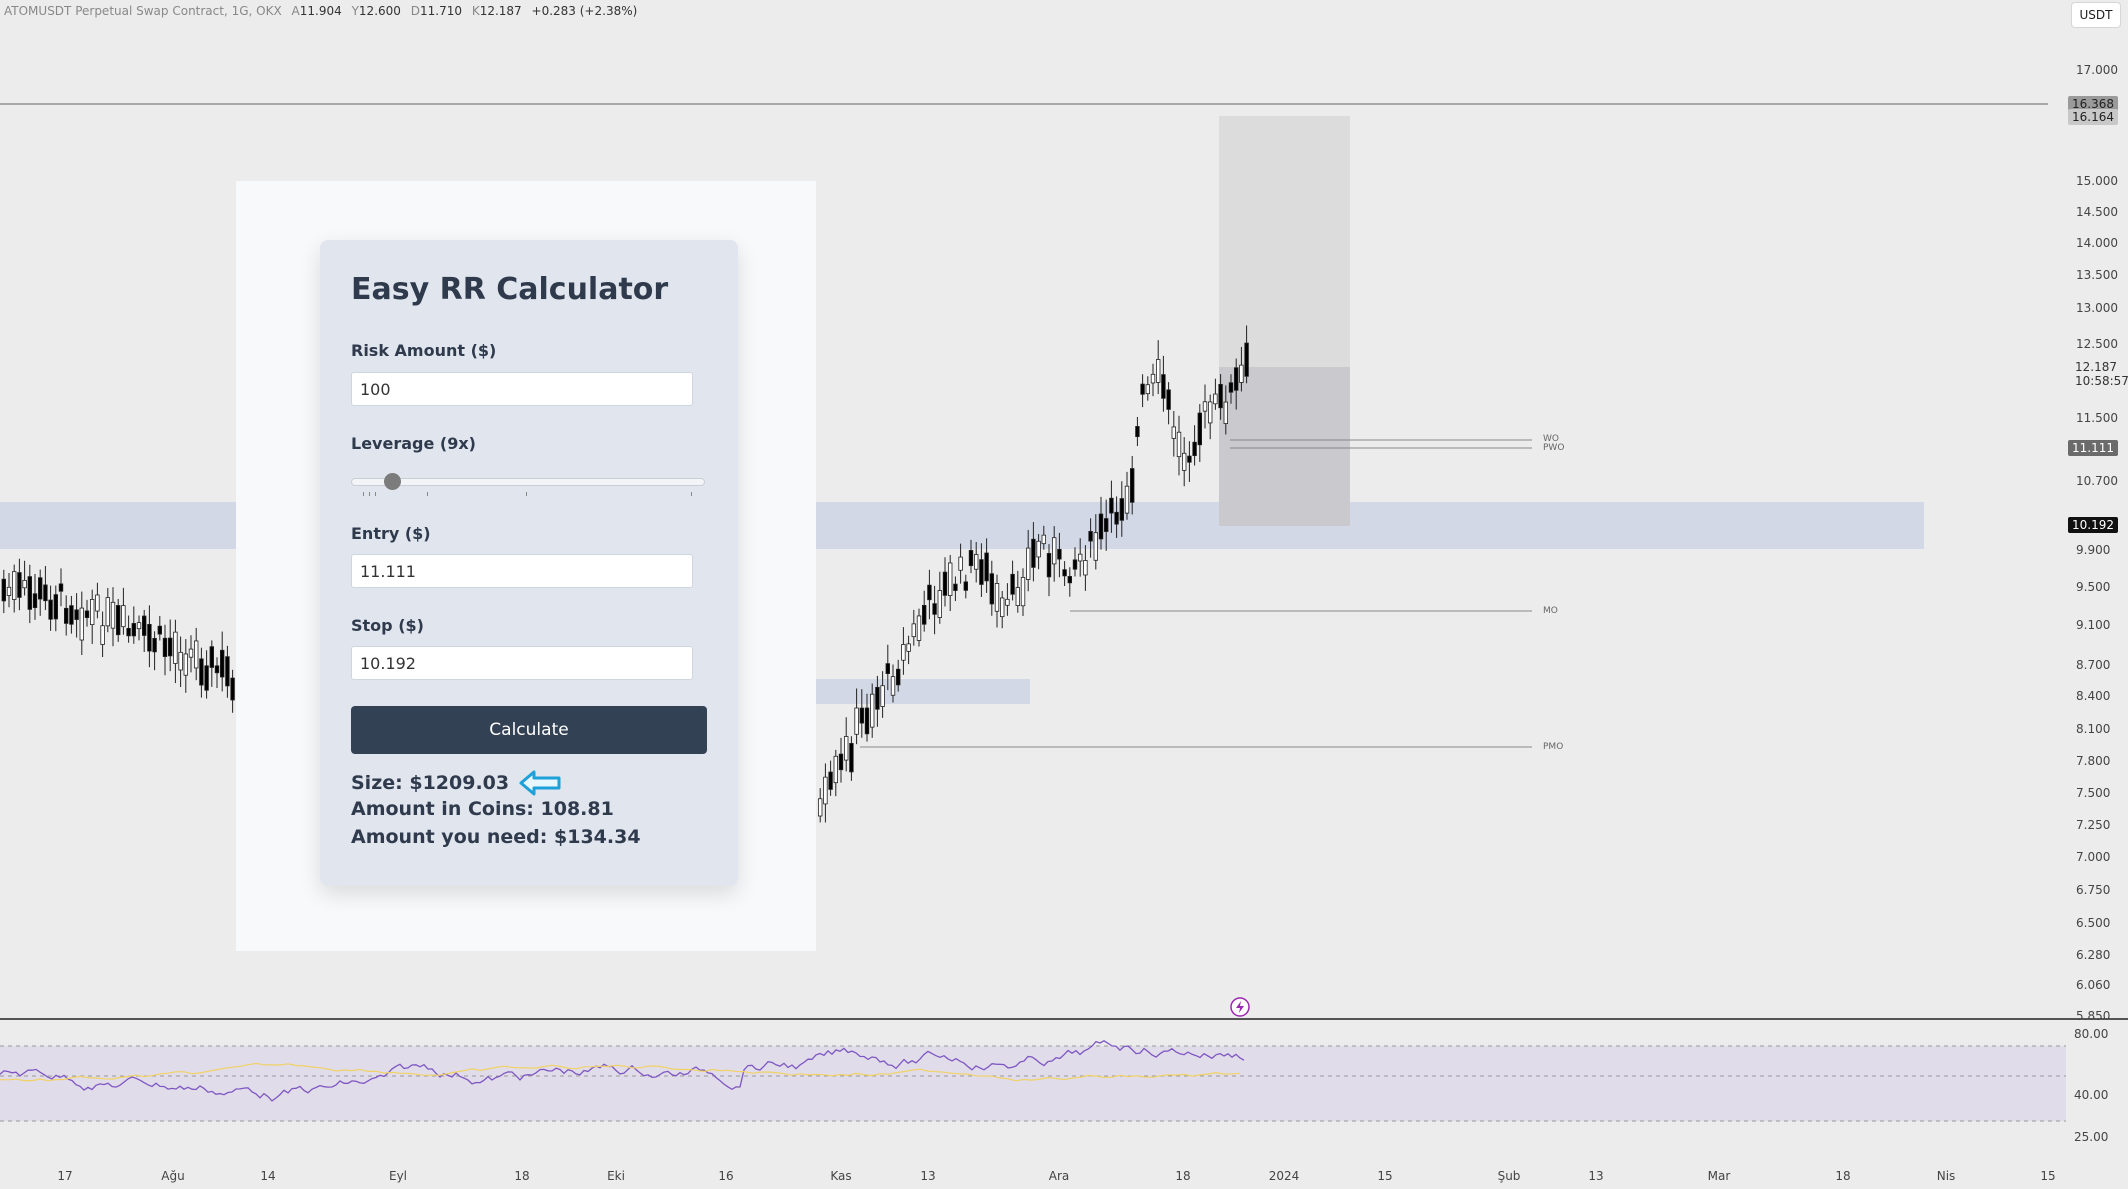 This screenshot has width=2128, height=1189. What do you see at coordinates (475, 11) in the screenshot?
I see `close-label: K` at bounding box center [475, 11].